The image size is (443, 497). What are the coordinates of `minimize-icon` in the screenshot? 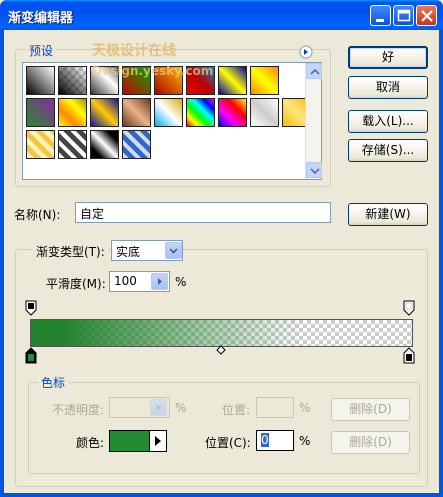 It's located at (380, 20).